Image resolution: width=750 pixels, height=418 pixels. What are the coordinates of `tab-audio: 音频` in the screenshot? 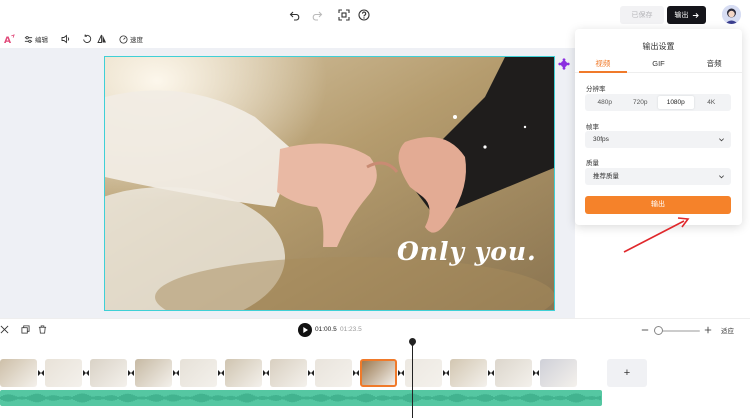 It's located at (714, 64).